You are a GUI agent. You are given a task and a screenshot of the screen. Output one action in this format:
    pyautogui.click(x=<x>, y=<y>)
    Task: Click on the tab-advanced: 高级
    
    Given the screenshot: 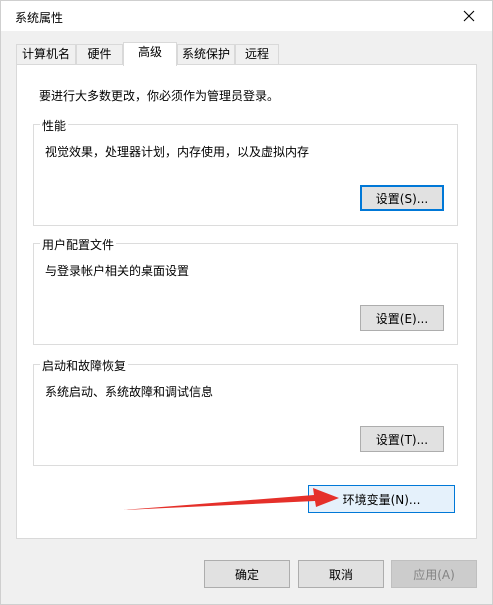 What is the action you would take?
    pyautogui.click(x=150, y=54)
    